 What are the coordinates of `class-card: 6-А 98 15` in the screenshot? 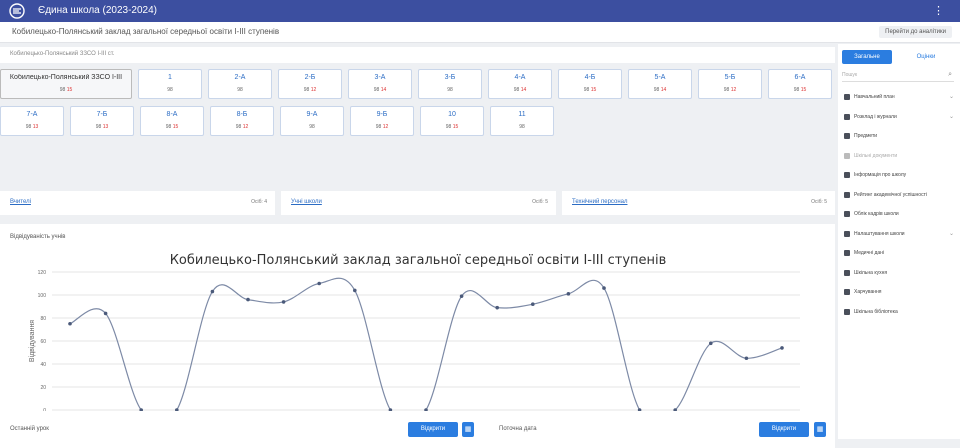 It's located at (800, 84).